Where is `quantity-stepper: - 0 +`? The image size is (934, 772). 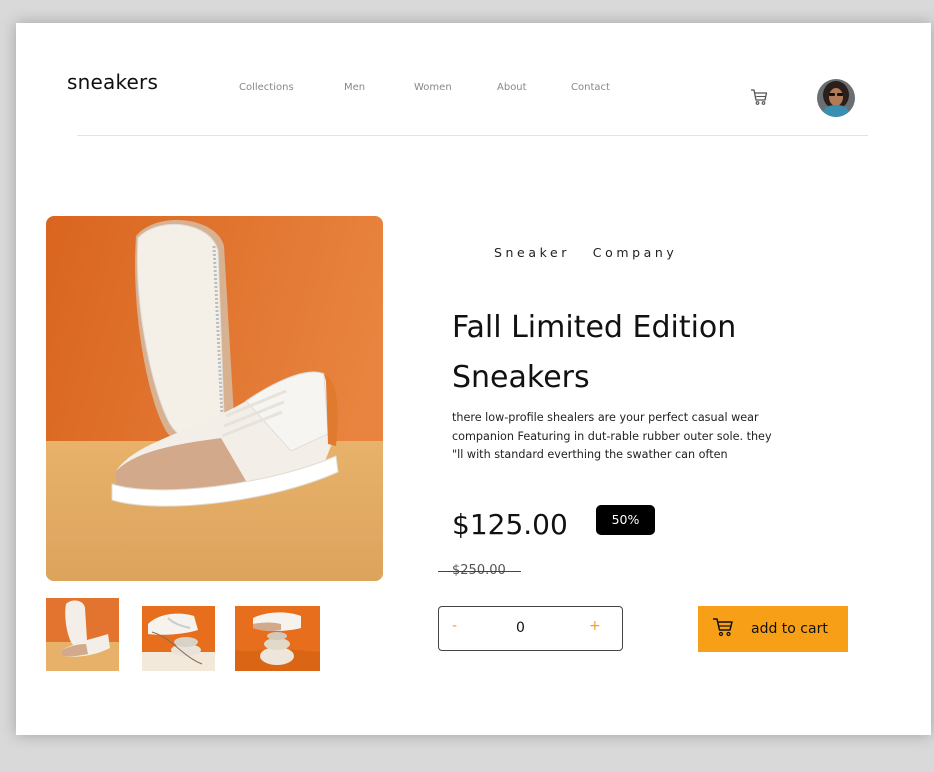
quantity-stepper: - 0 + is located at coordinates (530, 628).